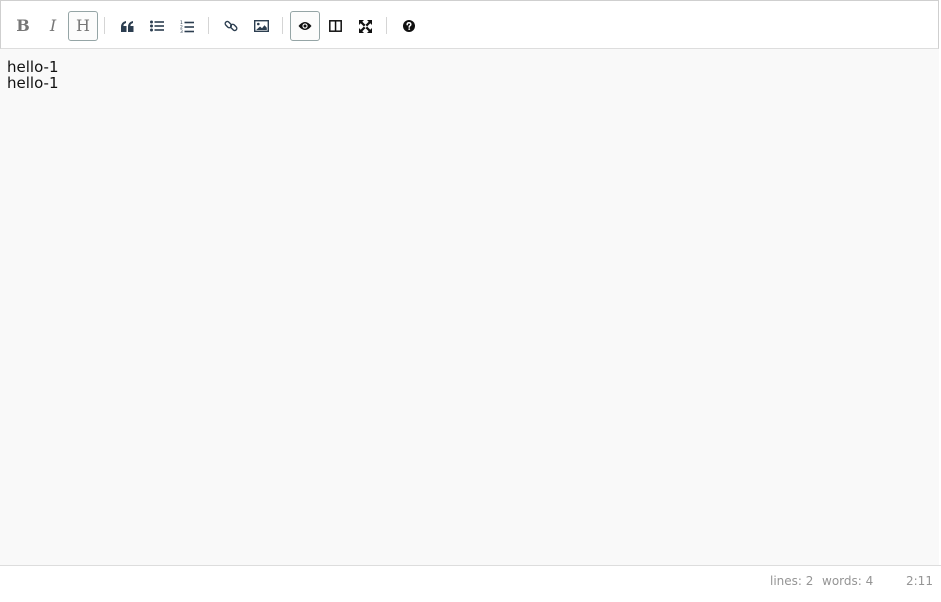  I want to click on columns-icon, so click(335, 26).